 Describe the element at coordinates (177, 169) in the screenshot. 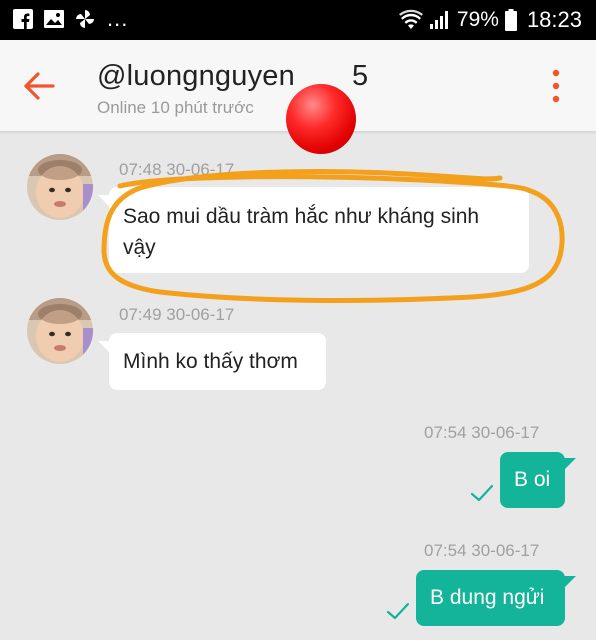

I see `message-timestamp: 07:48 30-06-17` at that location.